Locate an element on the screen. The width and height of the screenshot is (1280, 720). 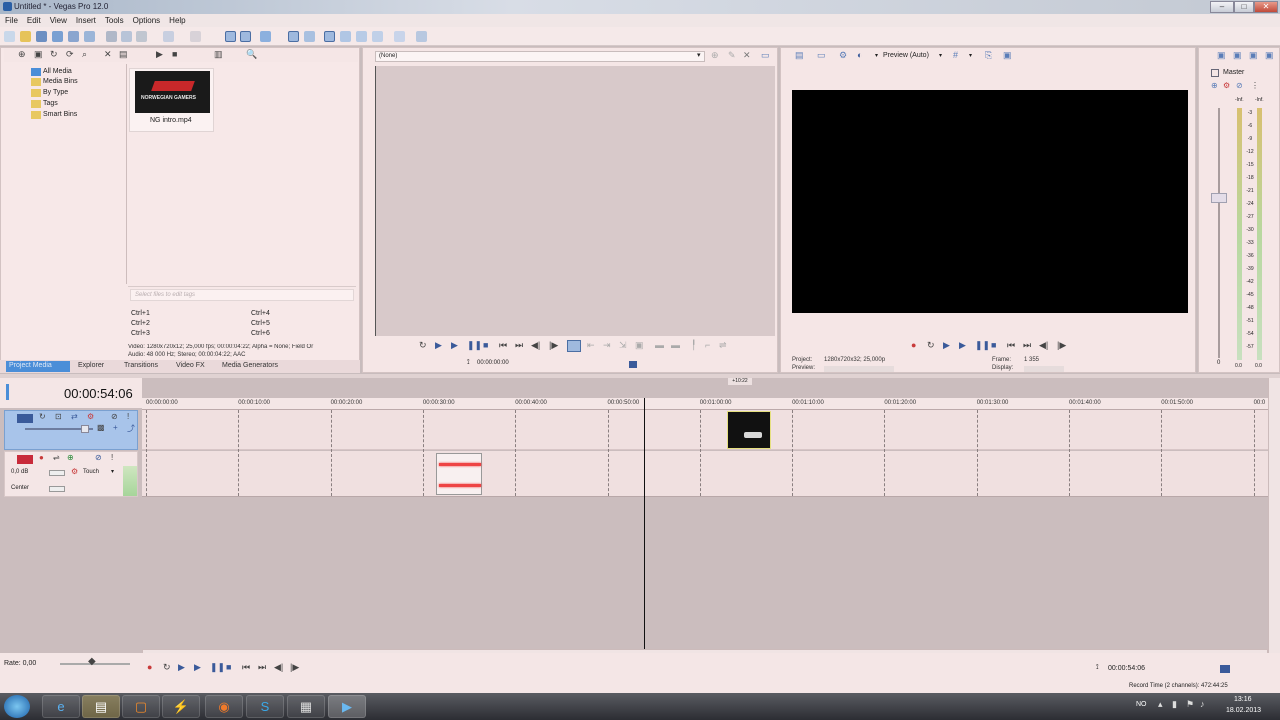
clock-date: 18.02.2013 is located at coordinates (1243, 710).